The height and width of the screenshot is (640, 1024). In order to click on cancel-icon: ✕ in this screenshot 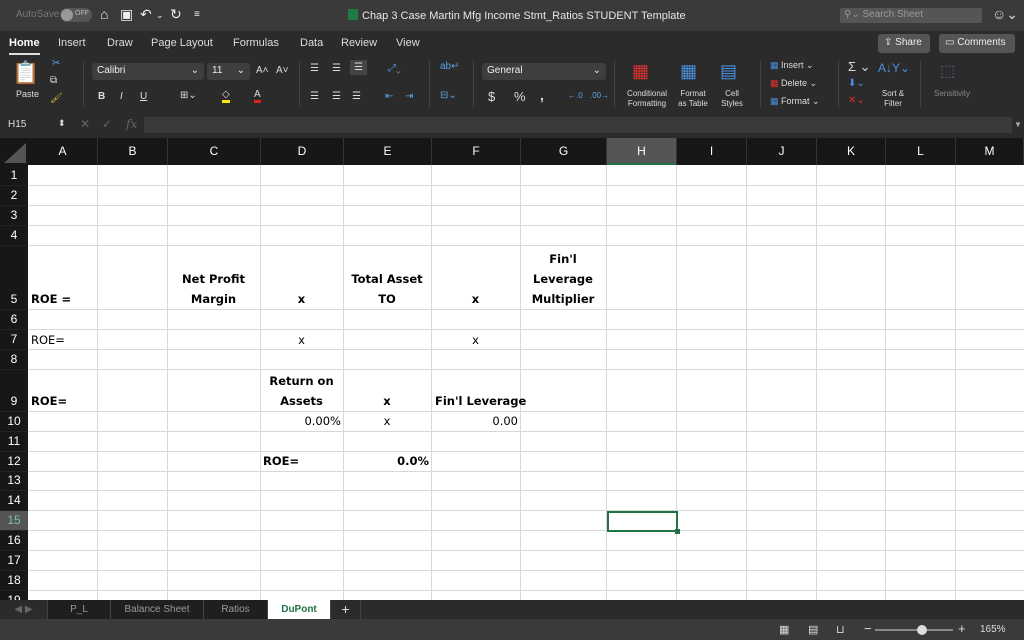, I will do `click(85, 124)`.